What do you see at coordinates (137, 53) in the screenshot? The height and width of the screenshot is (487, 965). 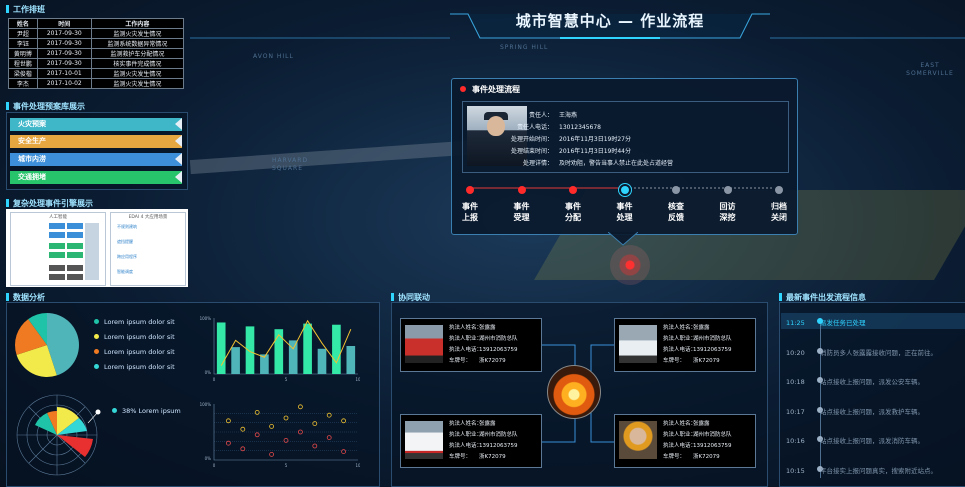 I see `shift-cell: 监测救护车分配情况` at bounding box center [137, 53].